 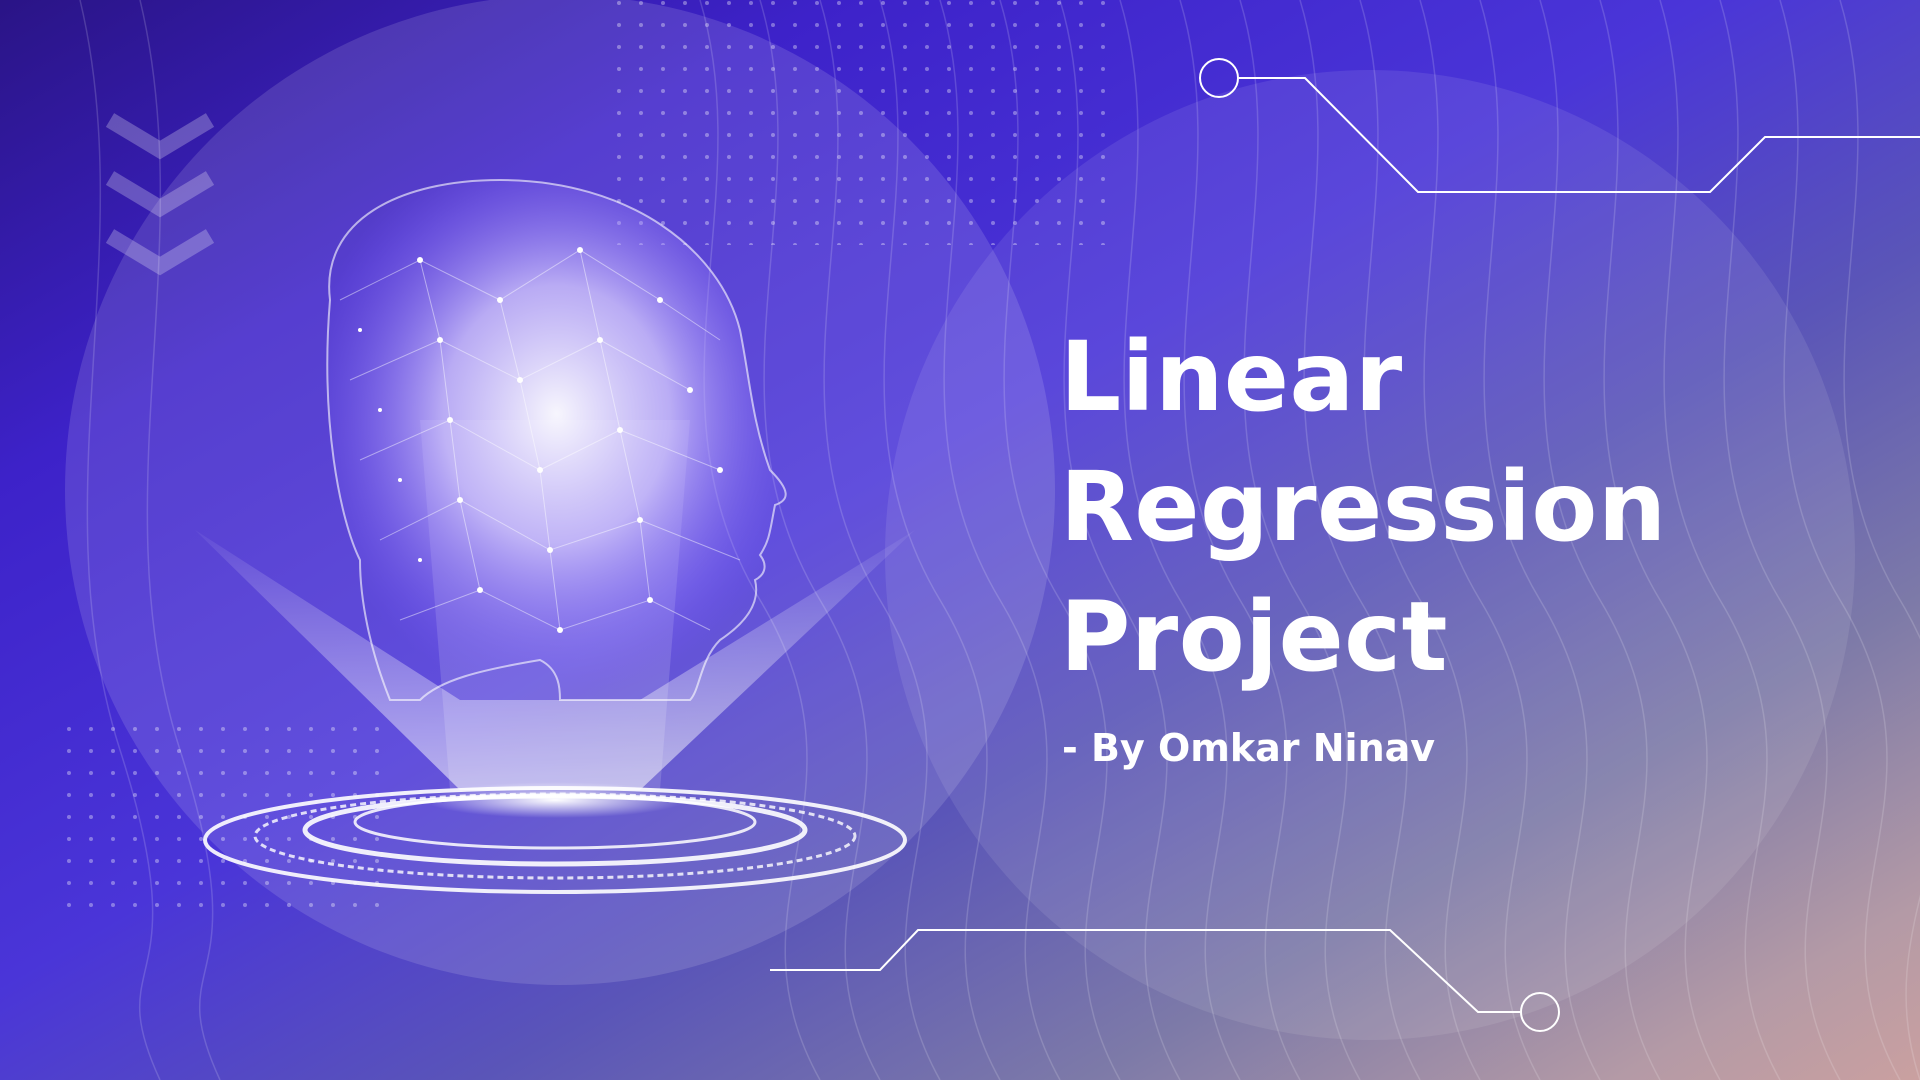 I want to click on dot-grid-top, so click(x=862, y=122).